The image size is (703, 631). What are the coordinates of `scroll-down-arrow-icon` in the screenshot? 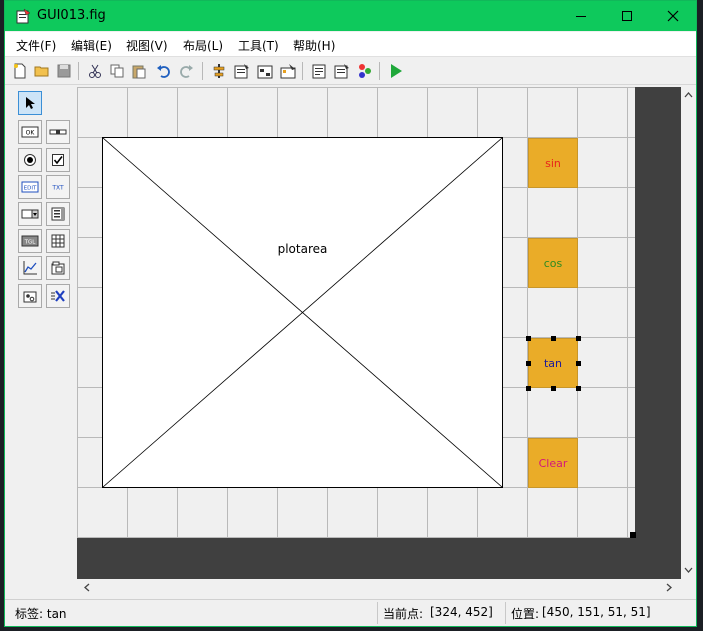 It's located at (688, 569).